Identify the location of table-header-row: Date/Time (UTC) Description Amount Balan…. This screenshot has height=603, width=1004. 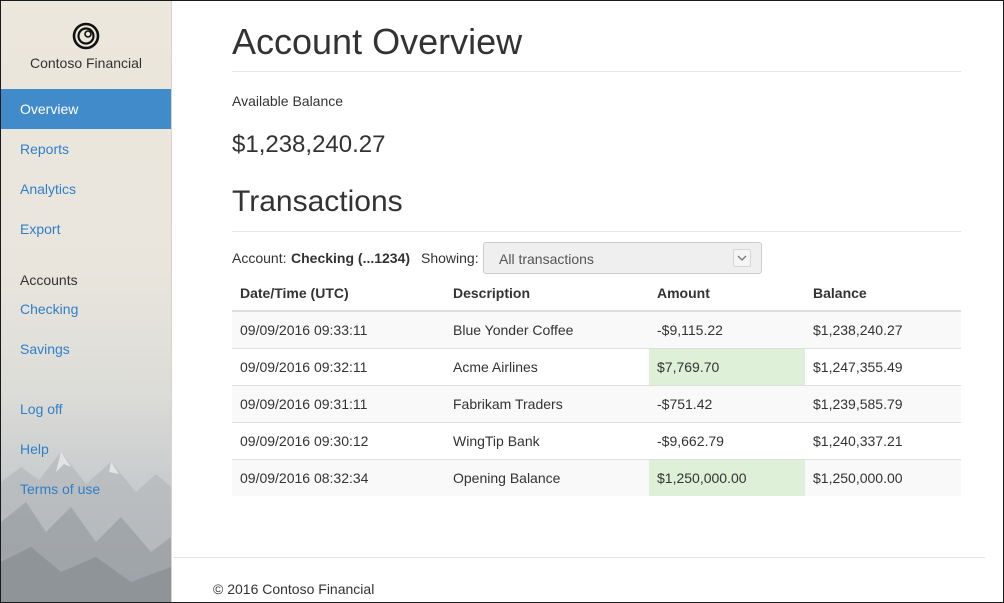
(596, 294).